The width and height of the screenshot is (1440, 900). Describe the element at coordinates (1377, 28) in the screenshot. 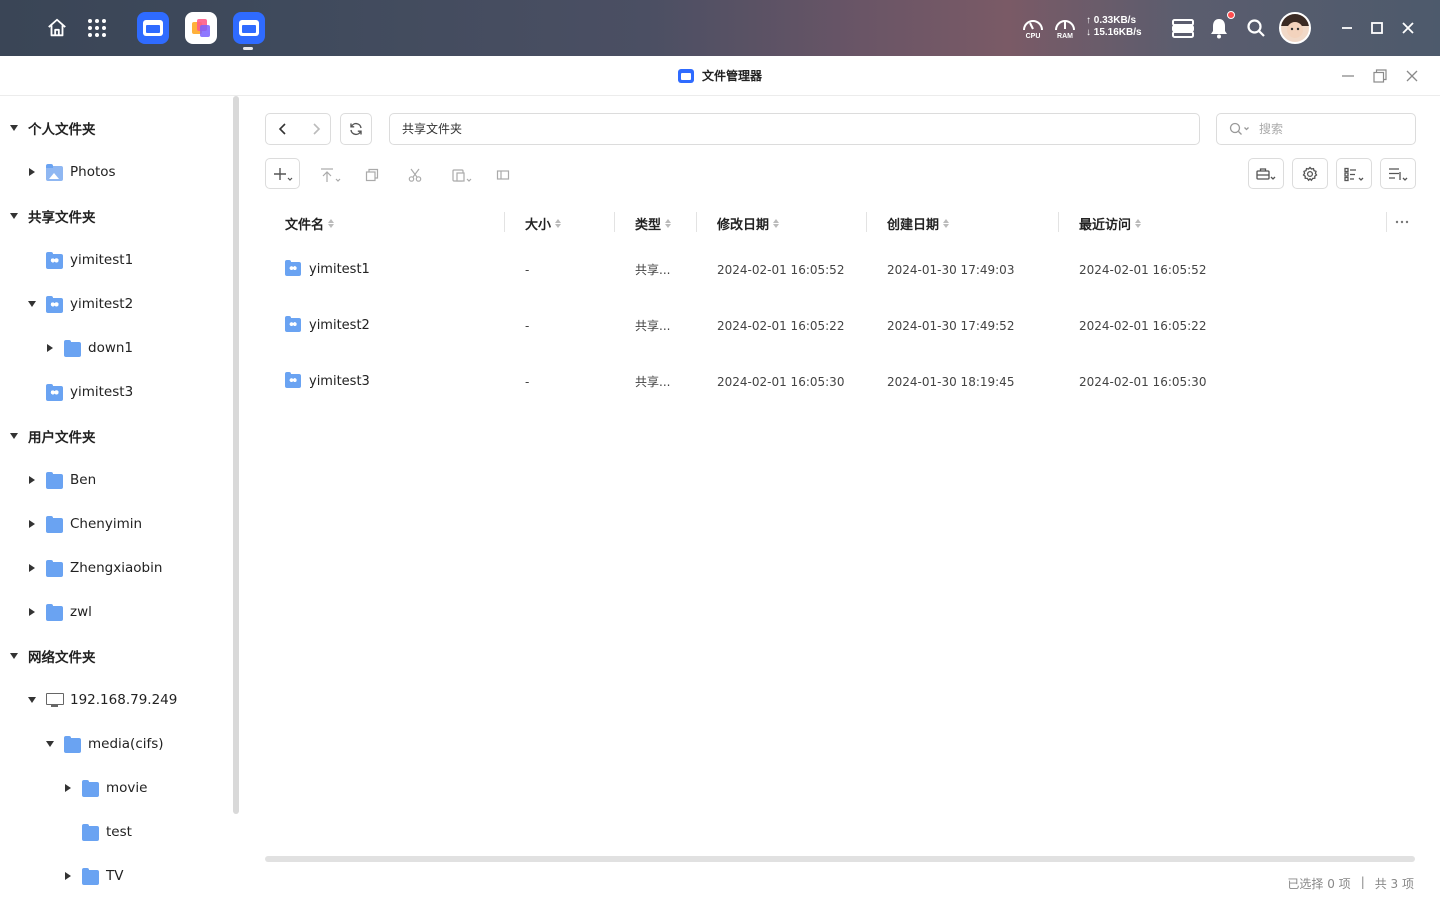

I see `desktop-maximize-icon` at that location.